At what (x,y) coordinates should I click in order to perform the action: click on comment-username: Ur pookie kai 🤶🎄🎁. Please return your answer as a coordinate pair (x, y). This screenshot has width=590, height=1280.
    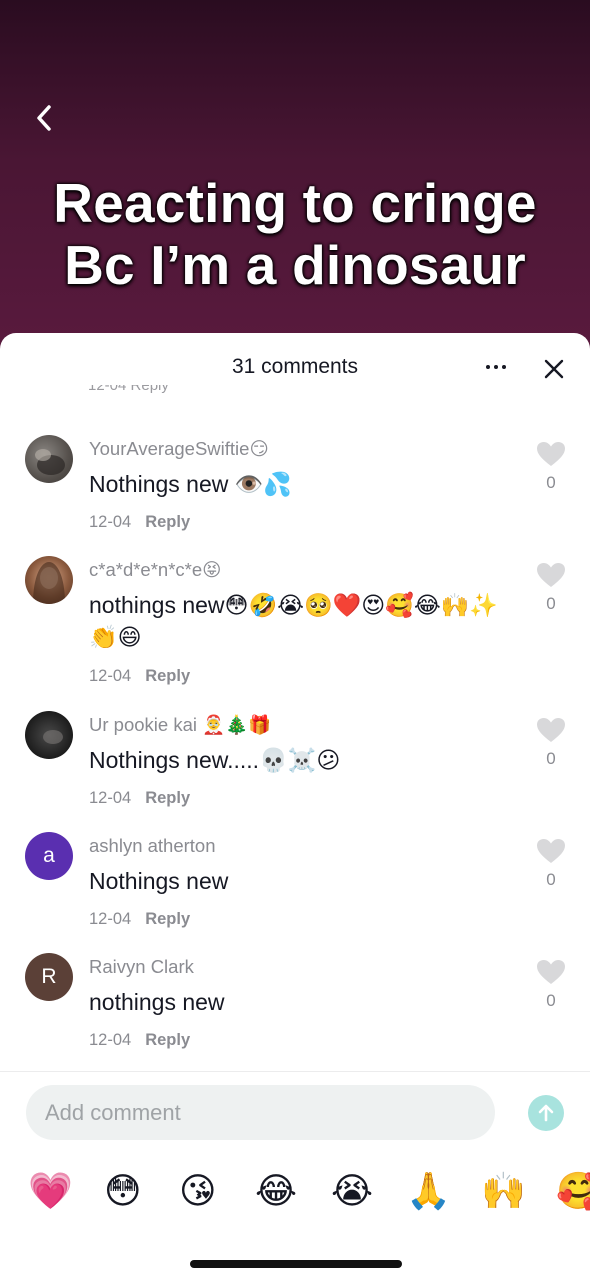
    Looking at the image, I should click on (180, 725).